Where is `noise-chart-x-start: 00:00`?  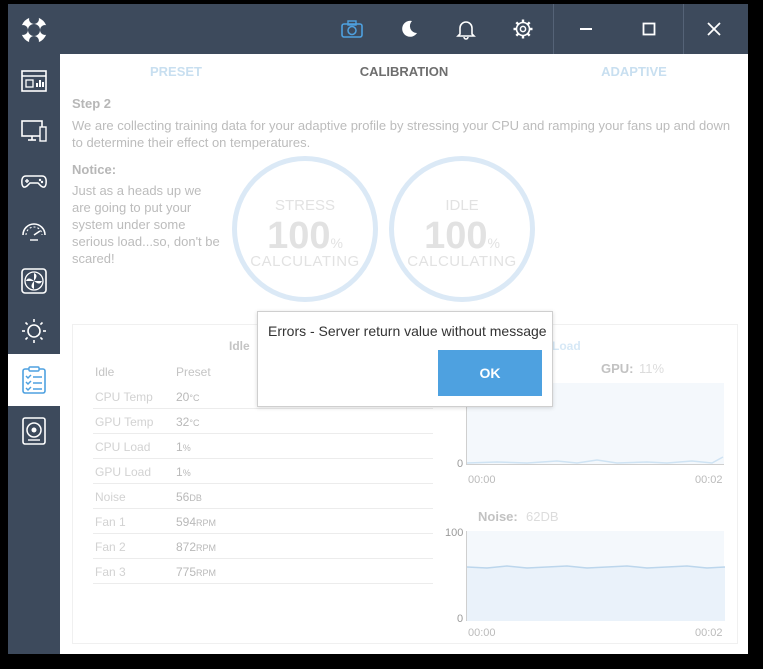
noise-chart-x-start: 00:00 is located at coordinates (482, 633).